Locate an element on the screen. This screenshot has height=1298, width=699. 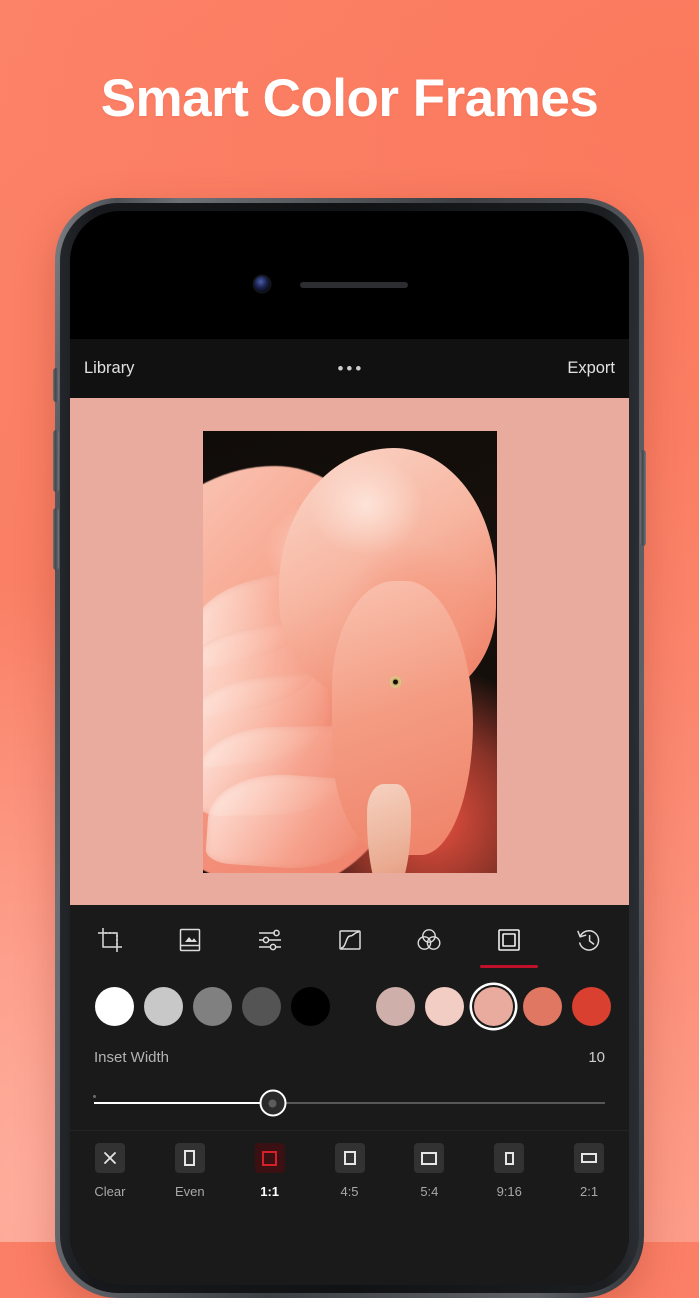
swatch-mid-gray is located at coordinates (212, 1006).